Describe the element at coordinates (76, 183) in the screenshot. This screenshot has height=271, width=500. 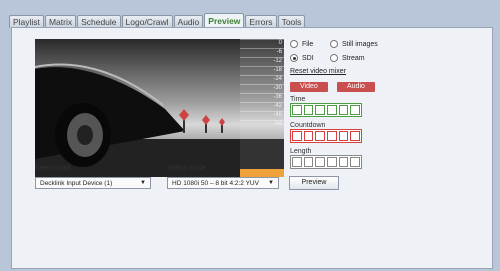
I see `card-select-value: Decklink Input Device (1)` at that location.